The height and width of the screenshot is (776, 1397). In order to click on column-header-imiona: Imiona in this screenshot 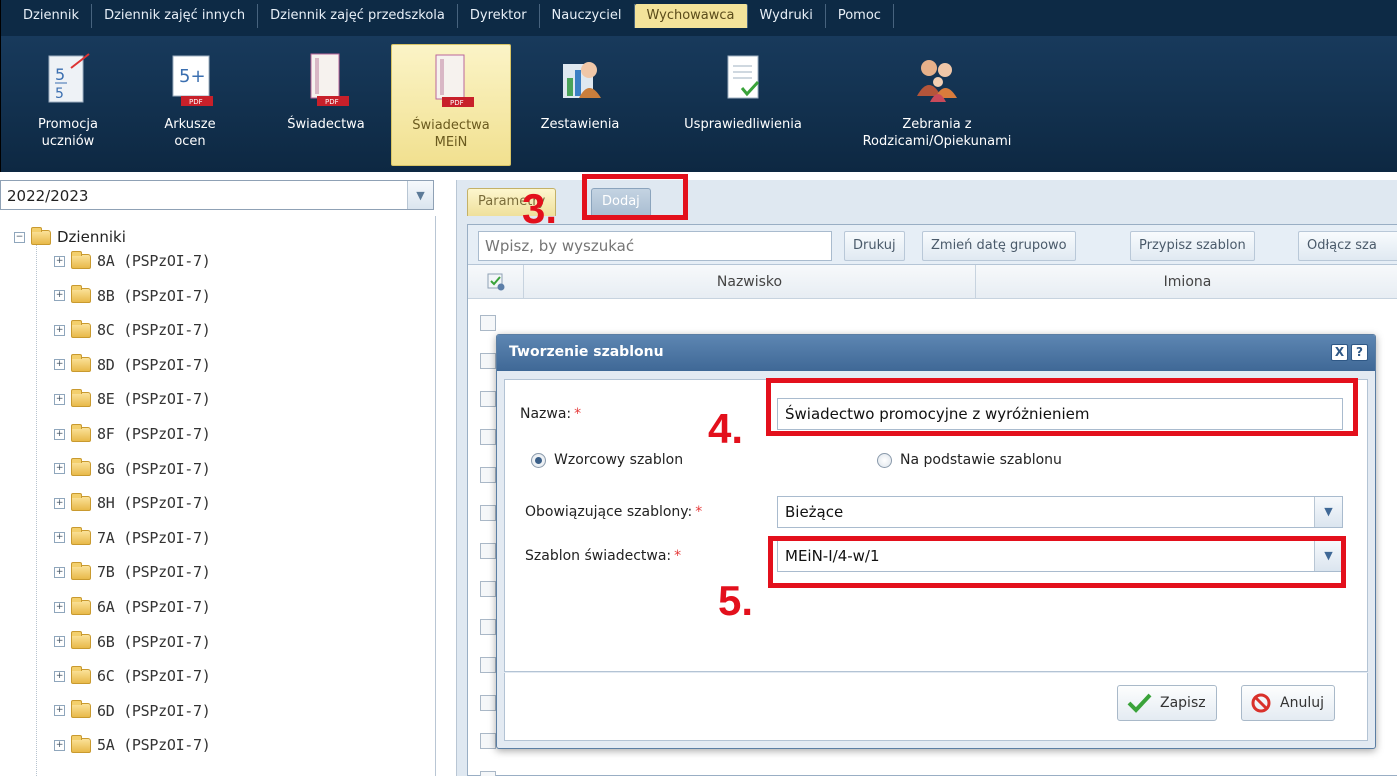, I will do `click(1186, 282)`.